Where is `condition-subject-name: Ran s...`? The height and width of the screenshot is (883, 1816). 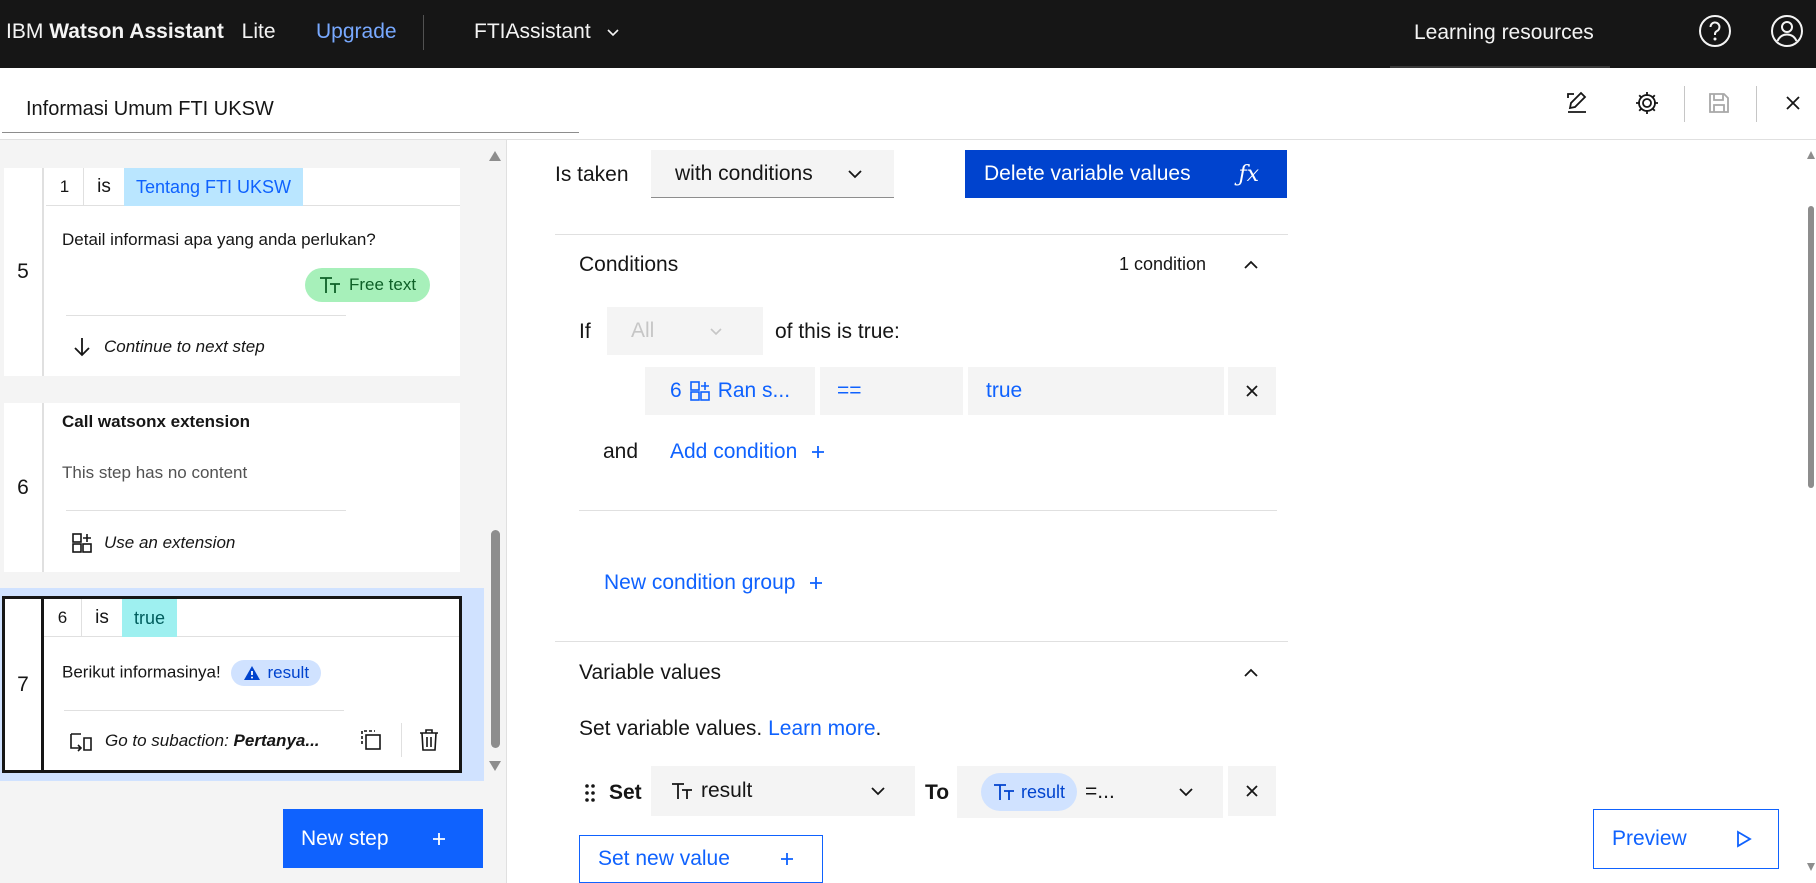 condition-subject-name: Ran s... is located at coordinates (754, 390).